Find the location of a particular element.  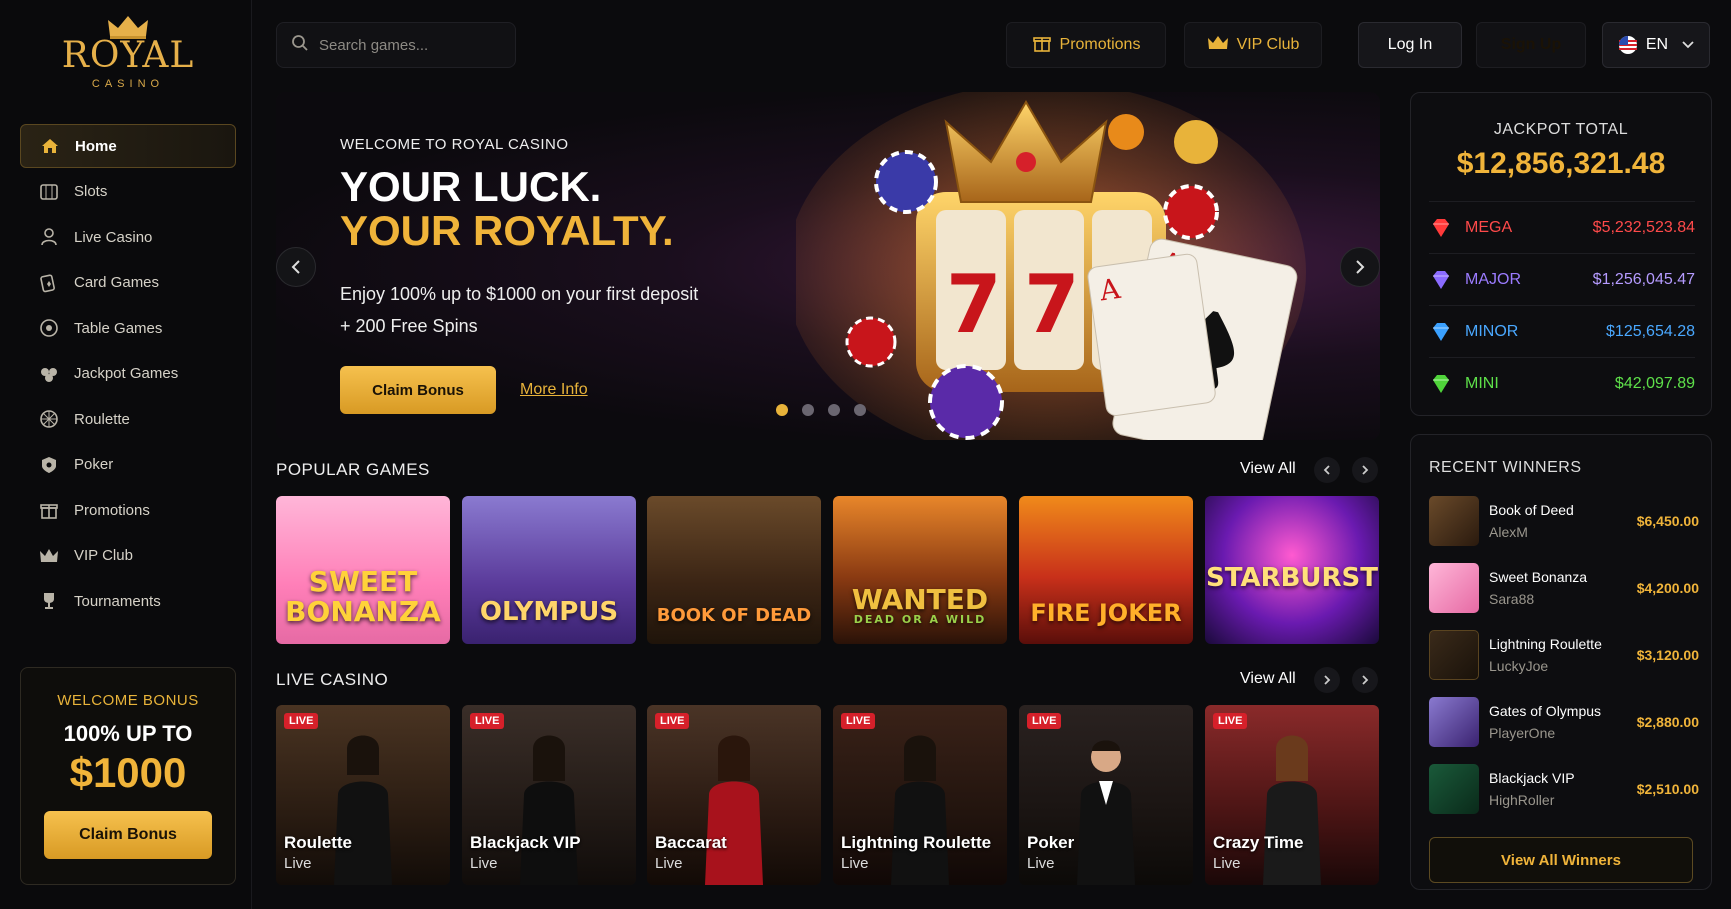

live-game-name: Blackjack VIP is located at coordinates (525, 842).